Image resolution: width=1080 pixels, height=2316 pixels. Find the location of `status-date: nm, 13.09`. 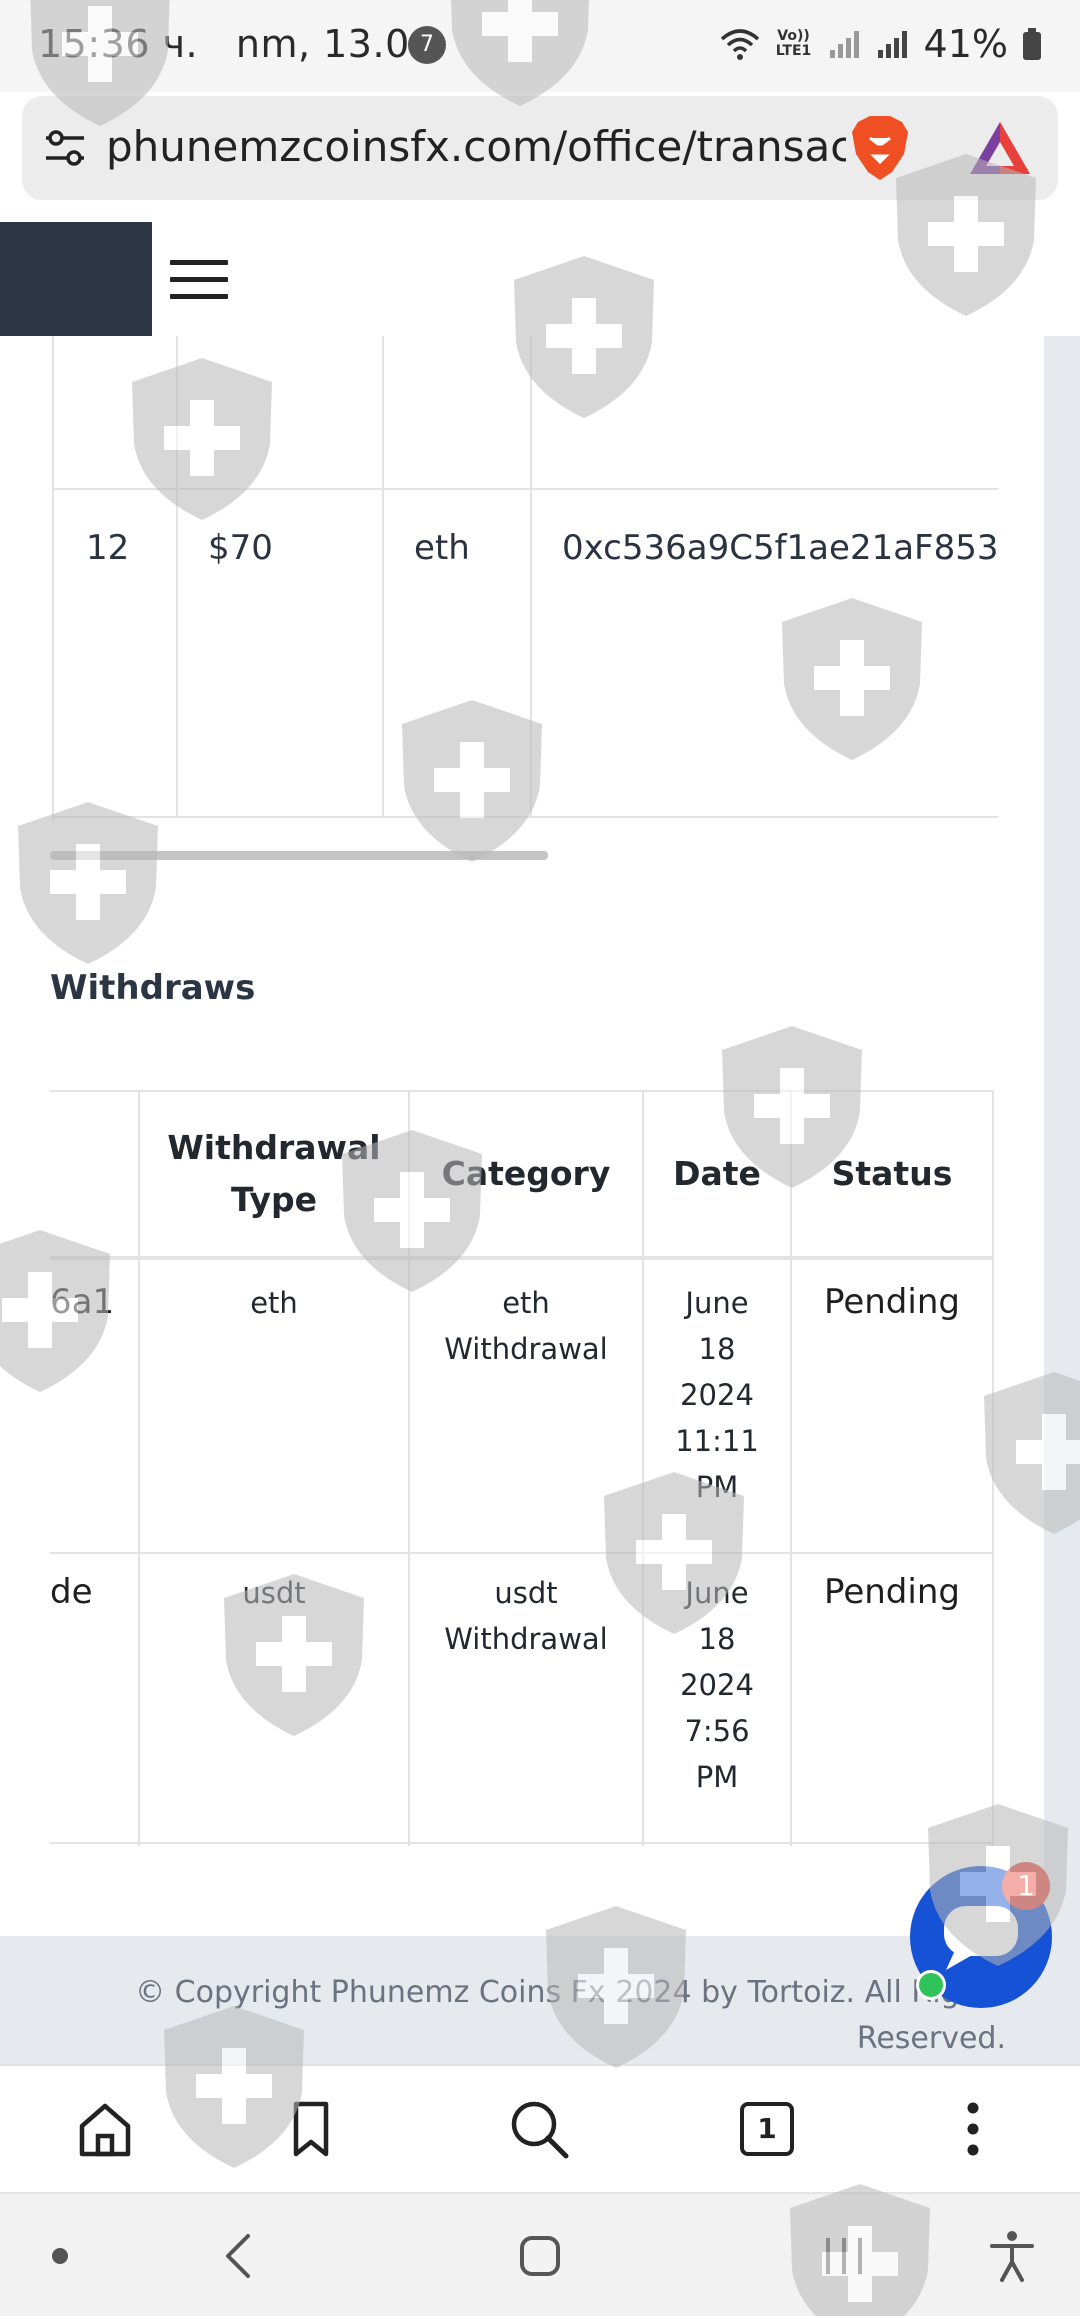

status-date: nm, 13.09 is located at coordinates (335, 44).